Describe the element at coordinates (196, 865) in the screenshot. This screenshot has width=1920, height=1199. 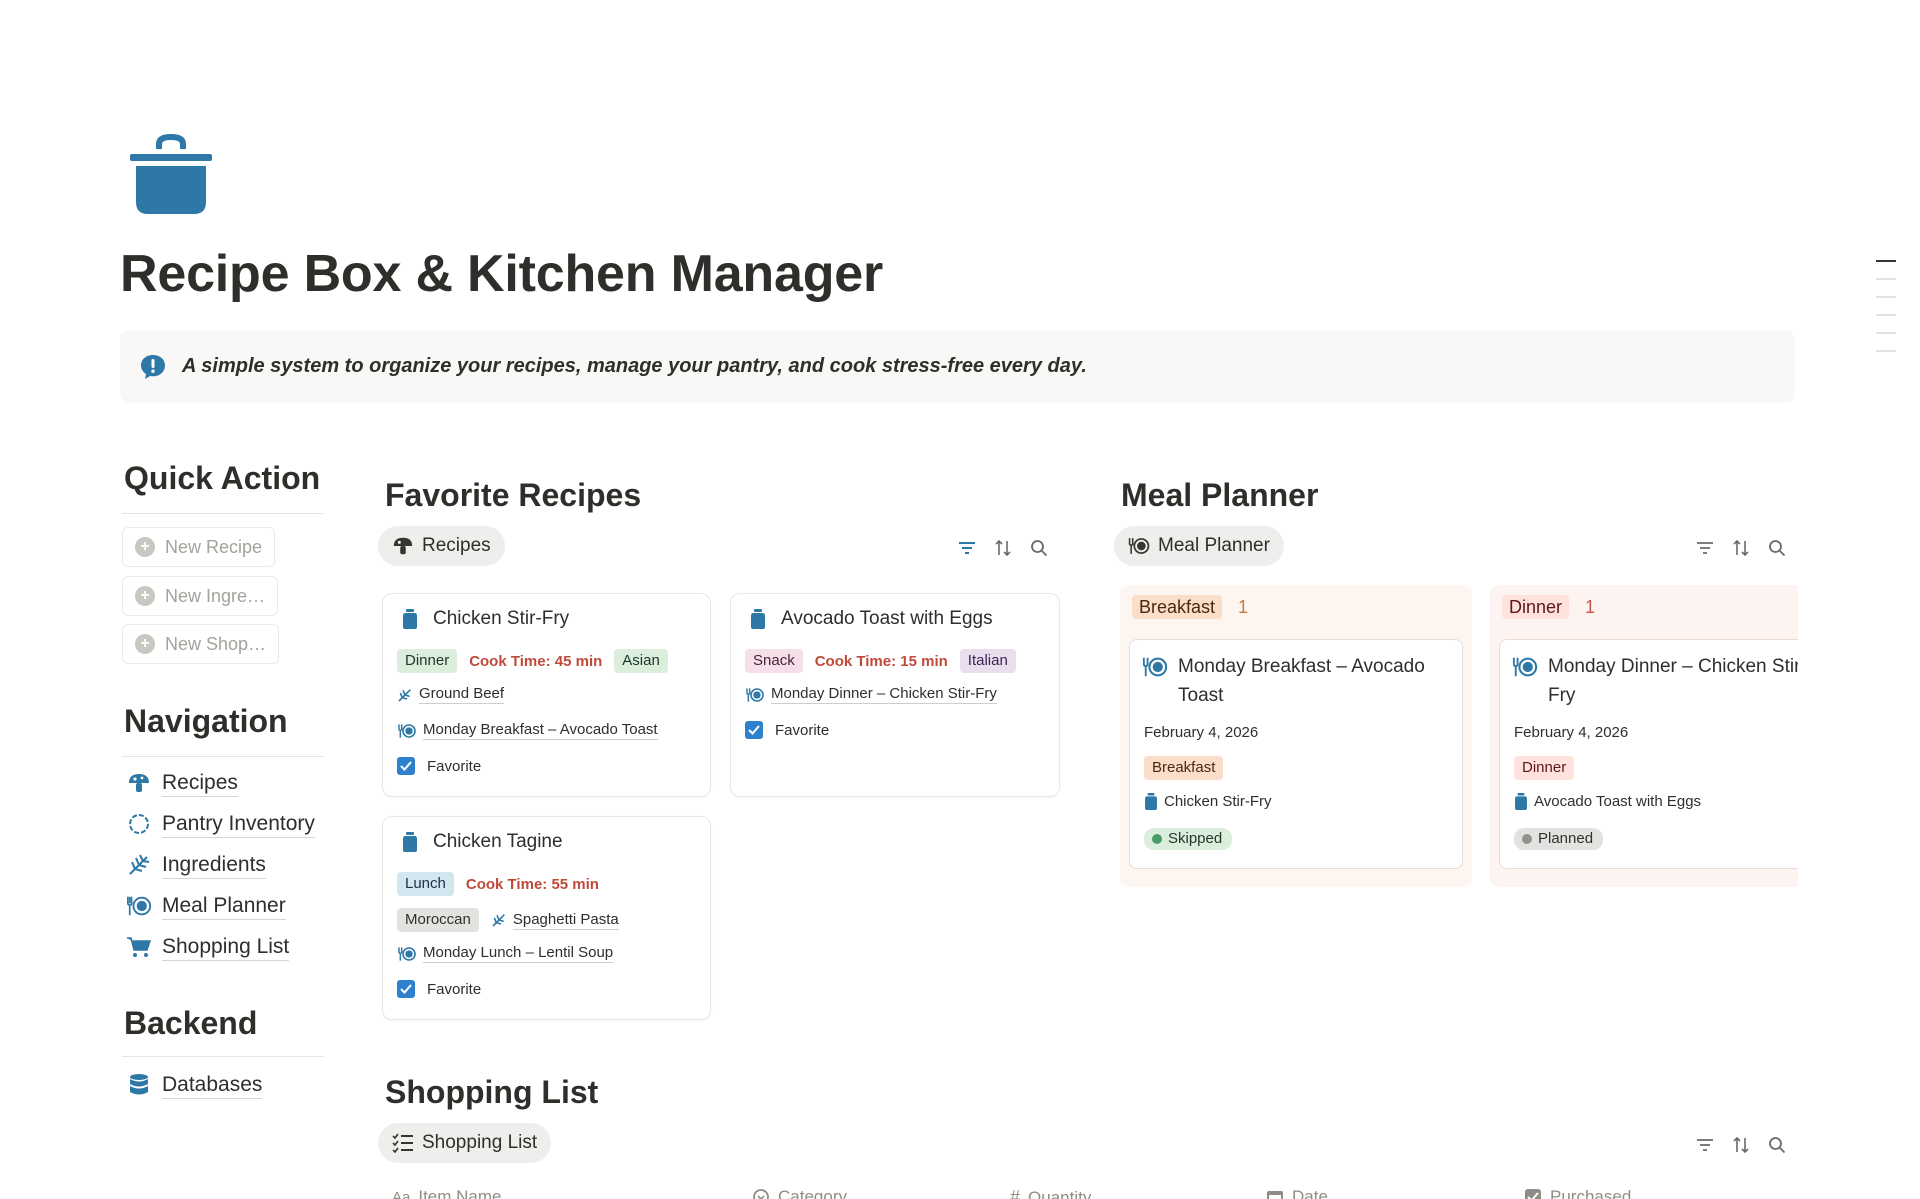
I see `nav-item-ingredients: Ingredients` at that location.